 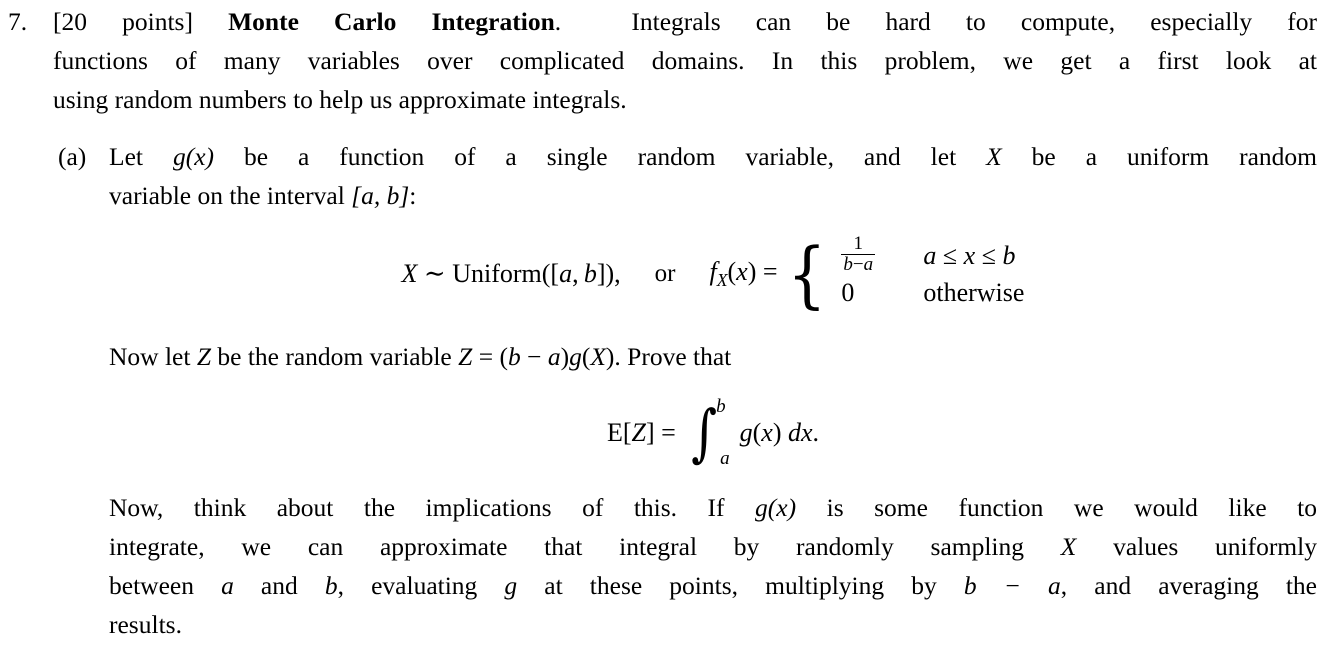 I want to click on integral-upper-limit: b, so click(x=721, y=406).